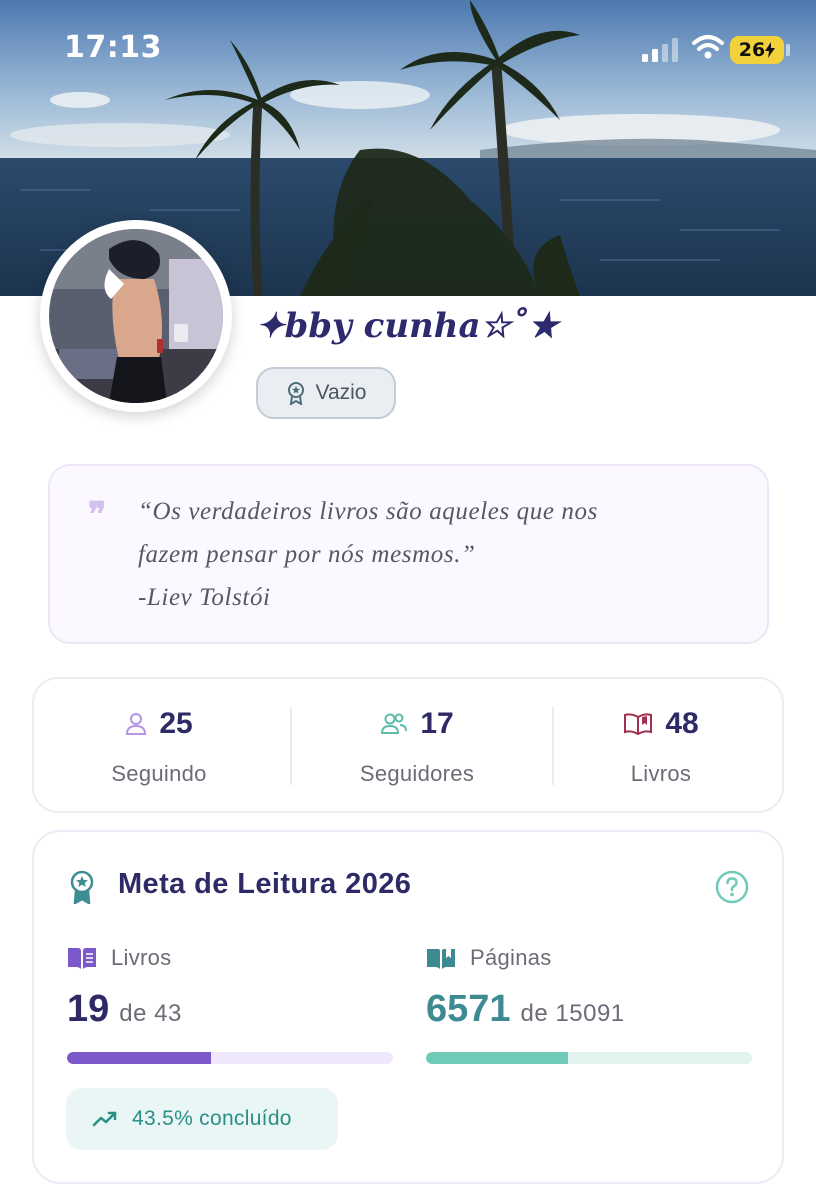 The image size is (816, 1200). Describe the element at coordinates (407, 326) in the screenshot. I see `username: ✦bby cunha☆˚★` at that location.